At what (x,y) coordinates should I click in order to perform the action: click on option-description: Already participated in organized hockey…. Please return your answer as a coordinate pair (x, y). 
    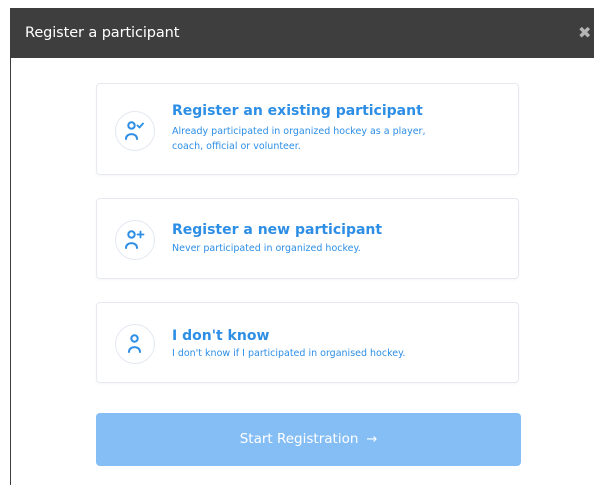
    Looking at the image, I should click on (298, 139).